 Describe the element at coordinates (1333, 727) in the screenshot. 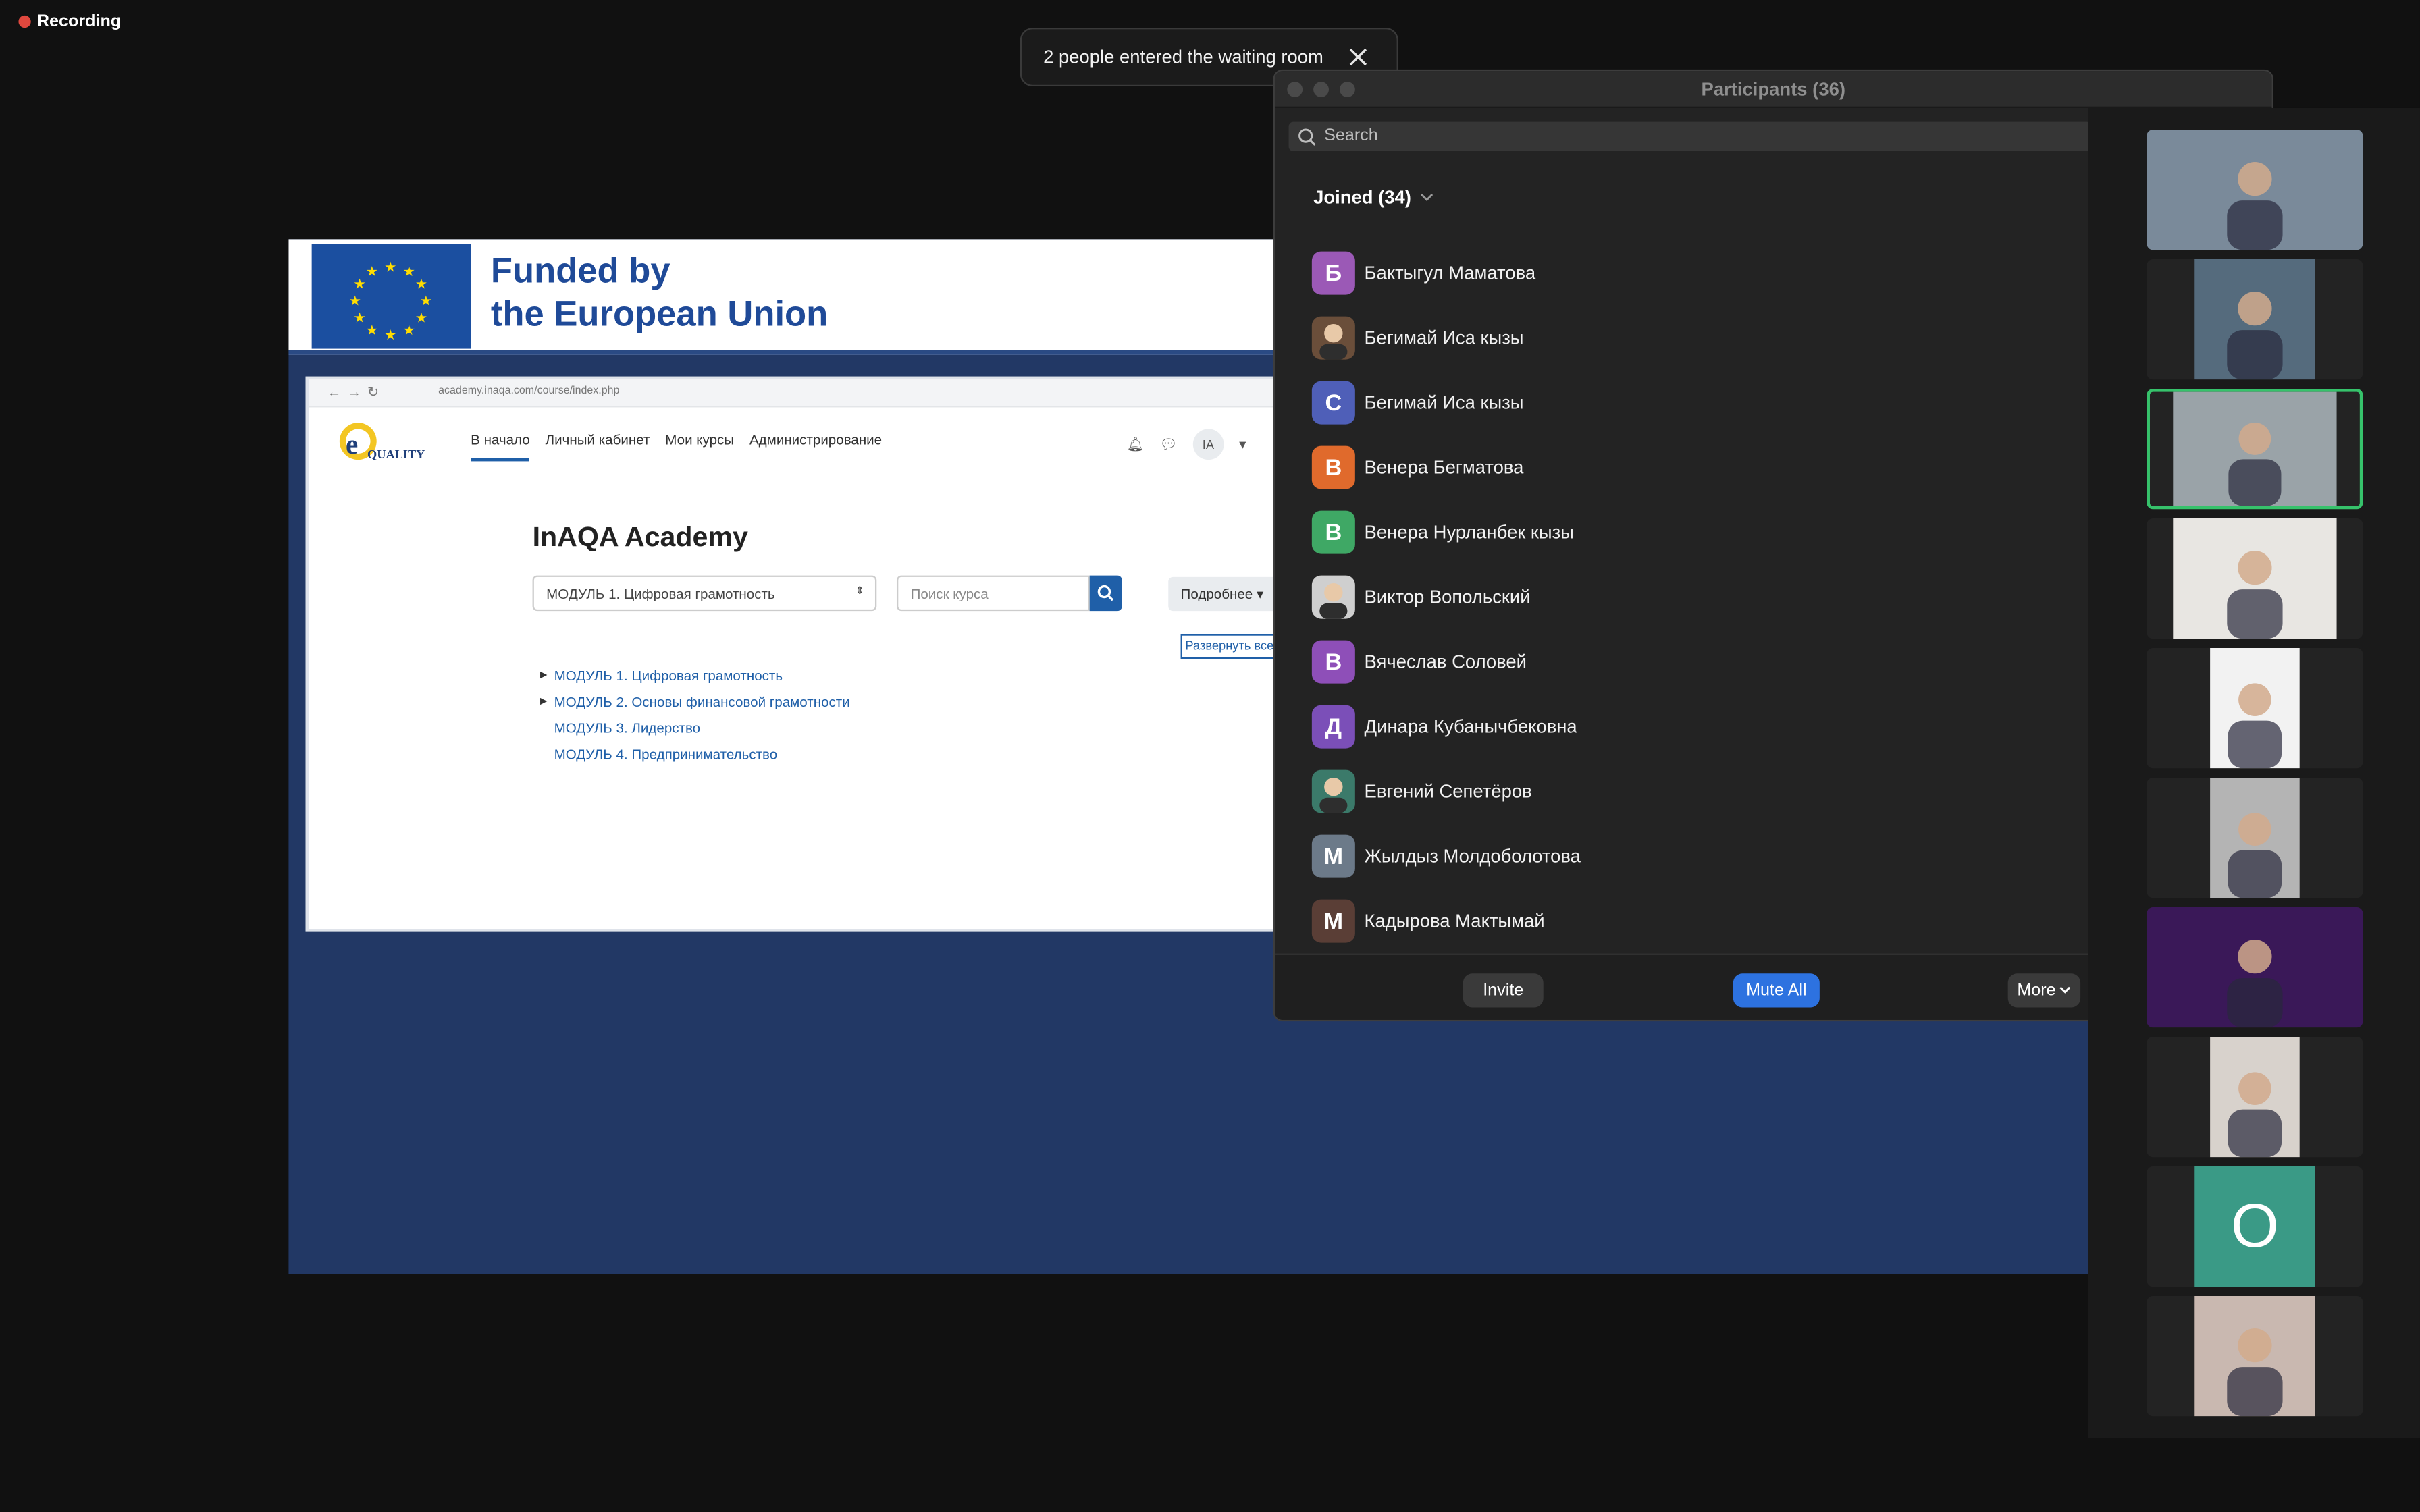

I see `participant-avatar: Д` at that location.